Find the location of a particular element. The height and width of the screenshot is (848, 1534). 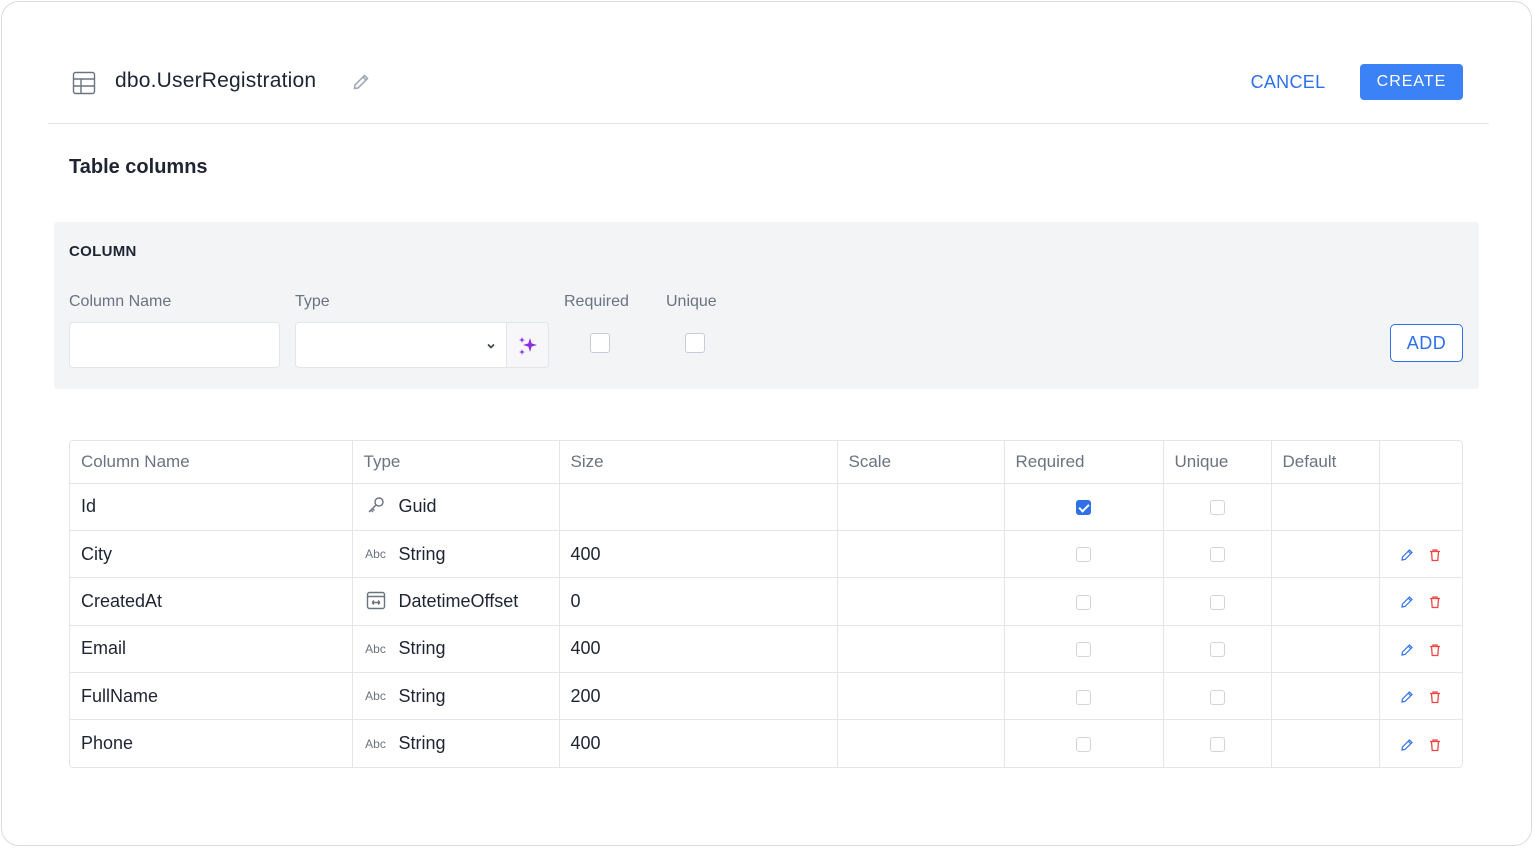

table-row: Email Abc String 400 is located at coordinates (766, 649).